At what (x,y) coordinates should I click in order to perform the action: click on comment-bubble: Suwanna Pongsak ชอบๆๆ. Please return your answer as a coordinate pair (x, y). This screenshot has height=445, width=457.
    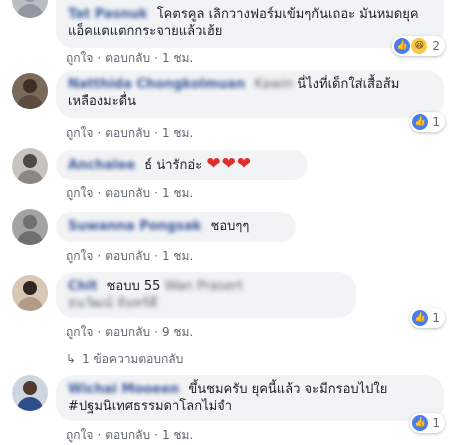
    Looking at the image, I should click on (176, 227).